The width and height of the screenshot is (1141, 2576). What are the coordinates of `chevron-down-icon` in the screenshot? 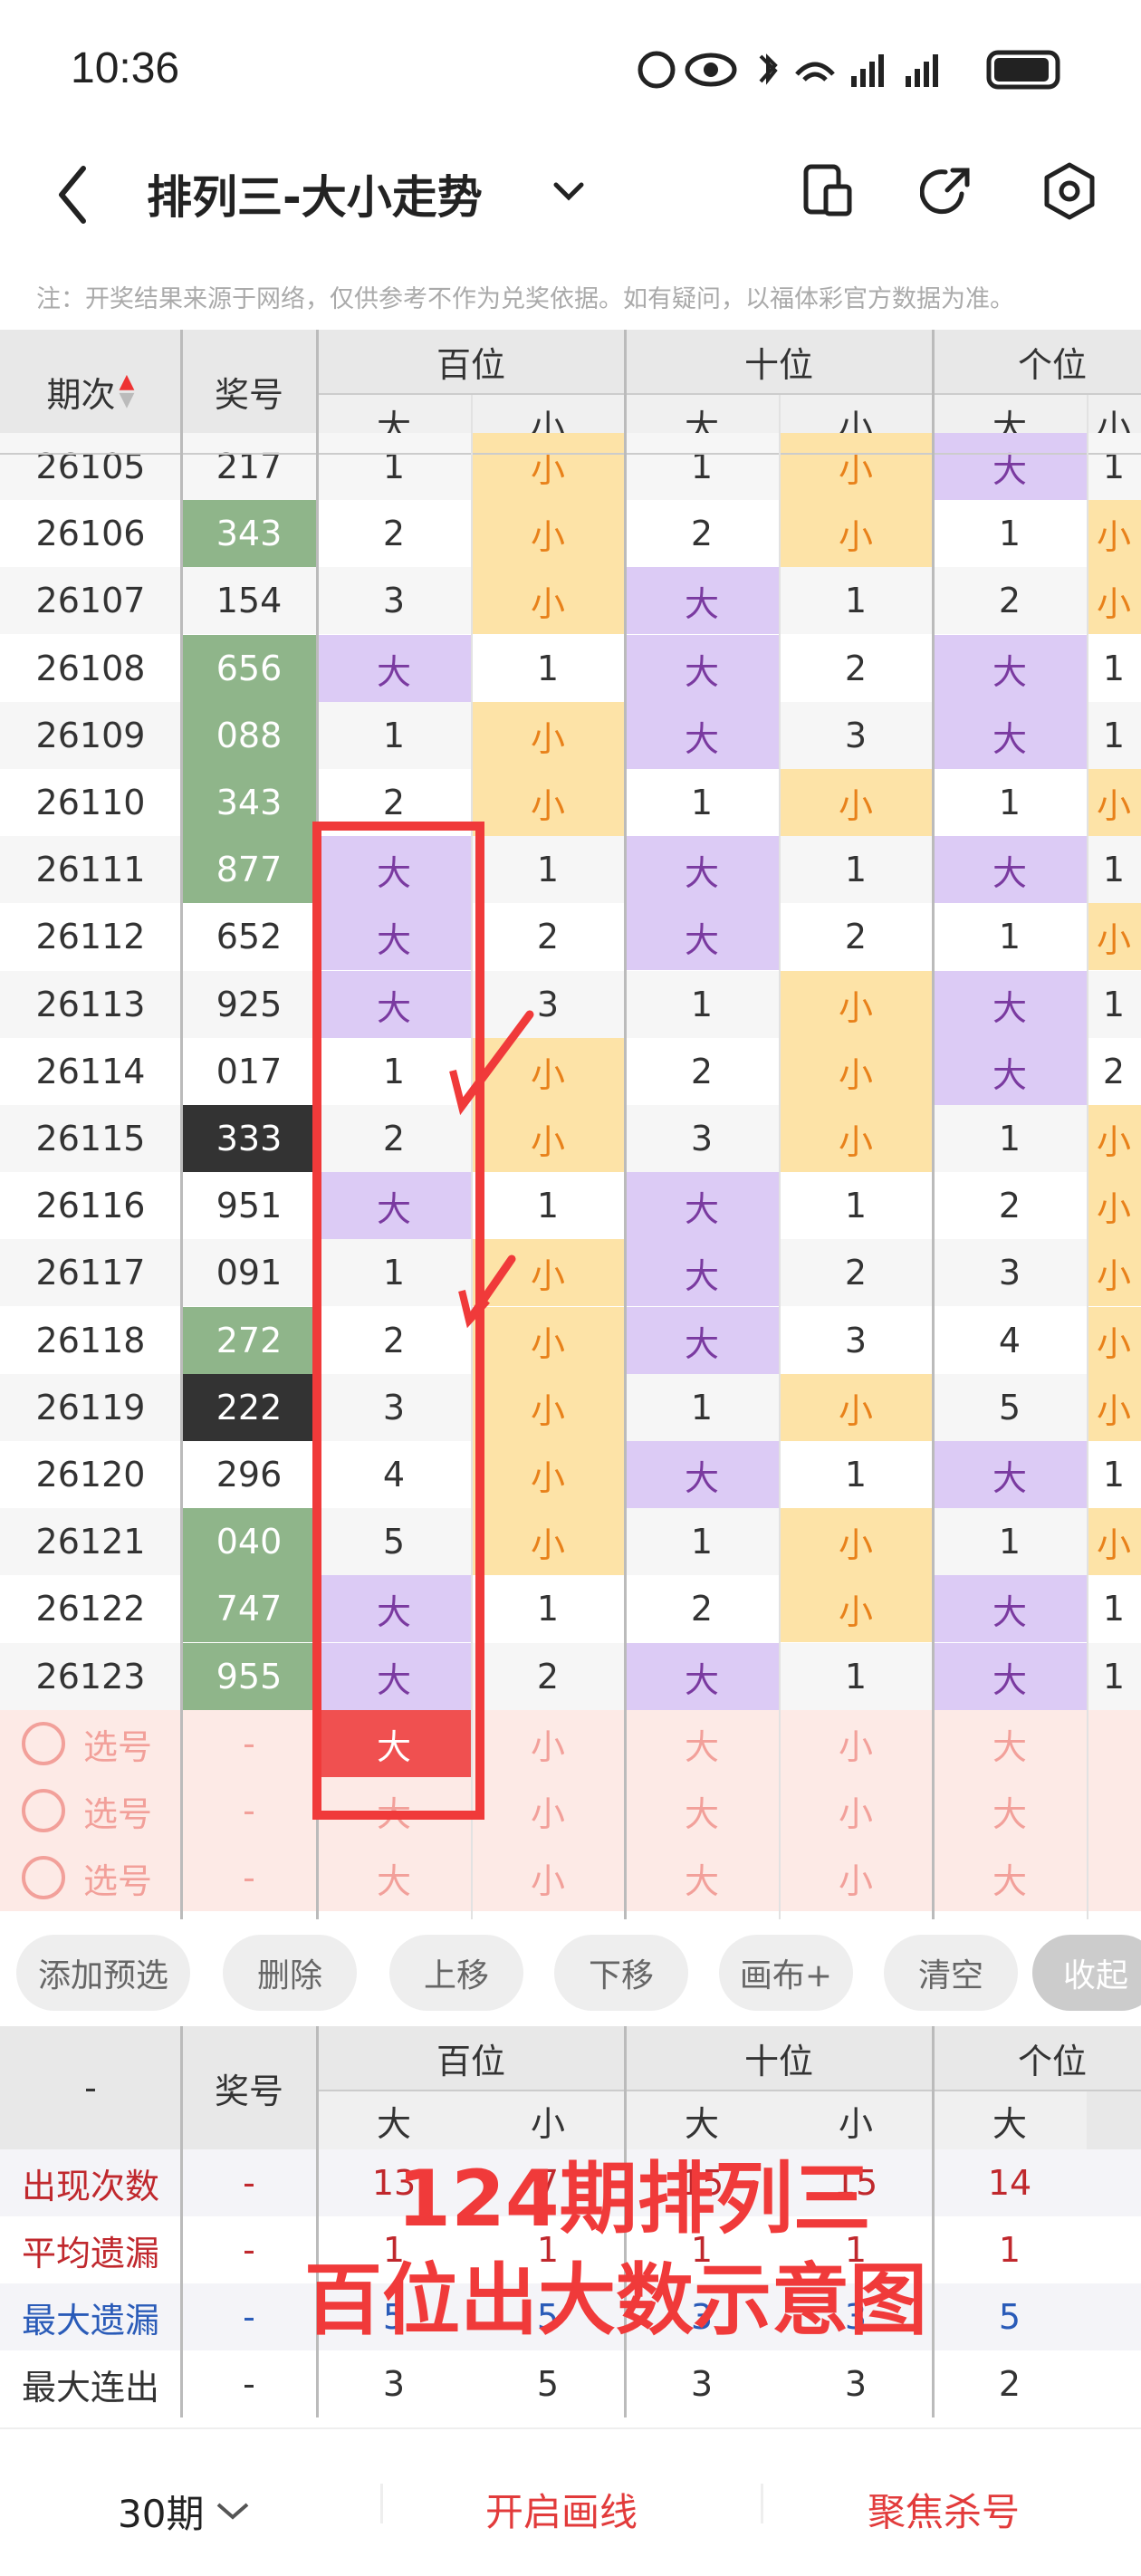 It's located at (568, 192).